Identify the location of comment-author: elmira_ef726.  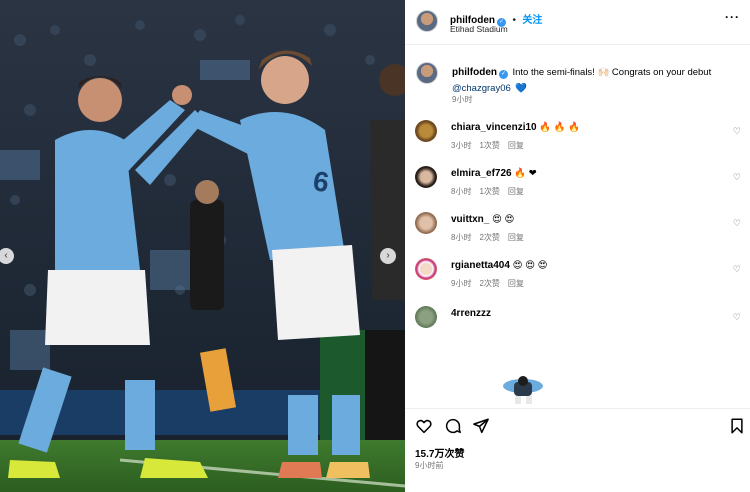
(481, 173).